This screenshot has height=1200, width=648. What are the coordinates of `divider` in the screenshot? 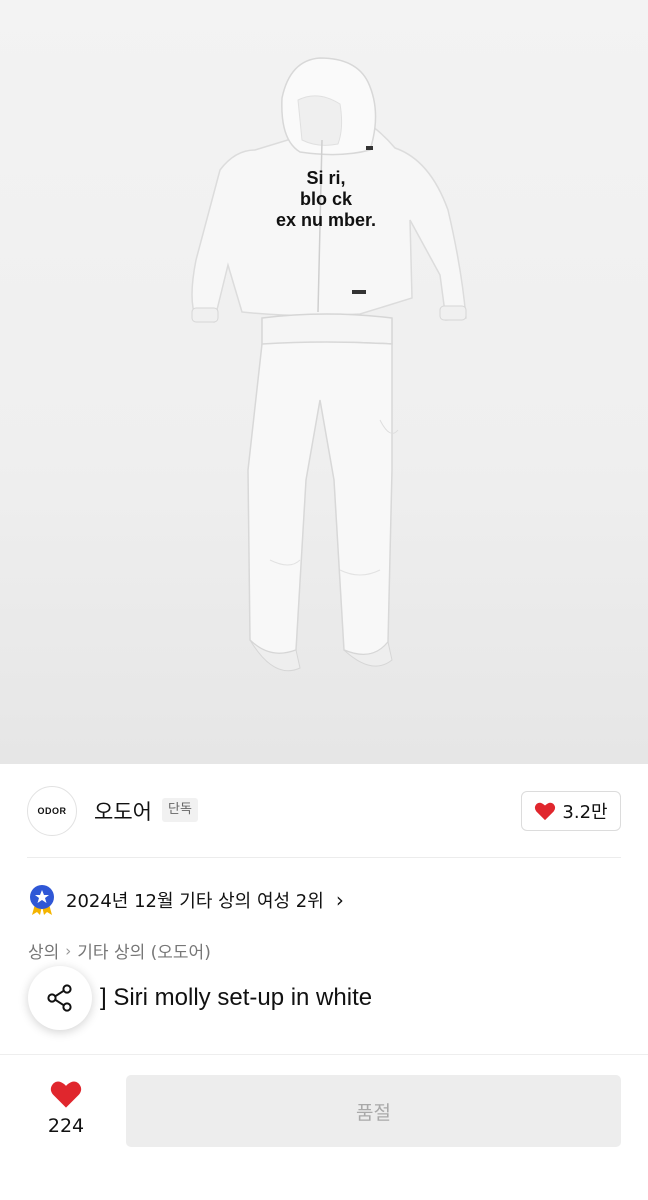 It's located at (324, 857).